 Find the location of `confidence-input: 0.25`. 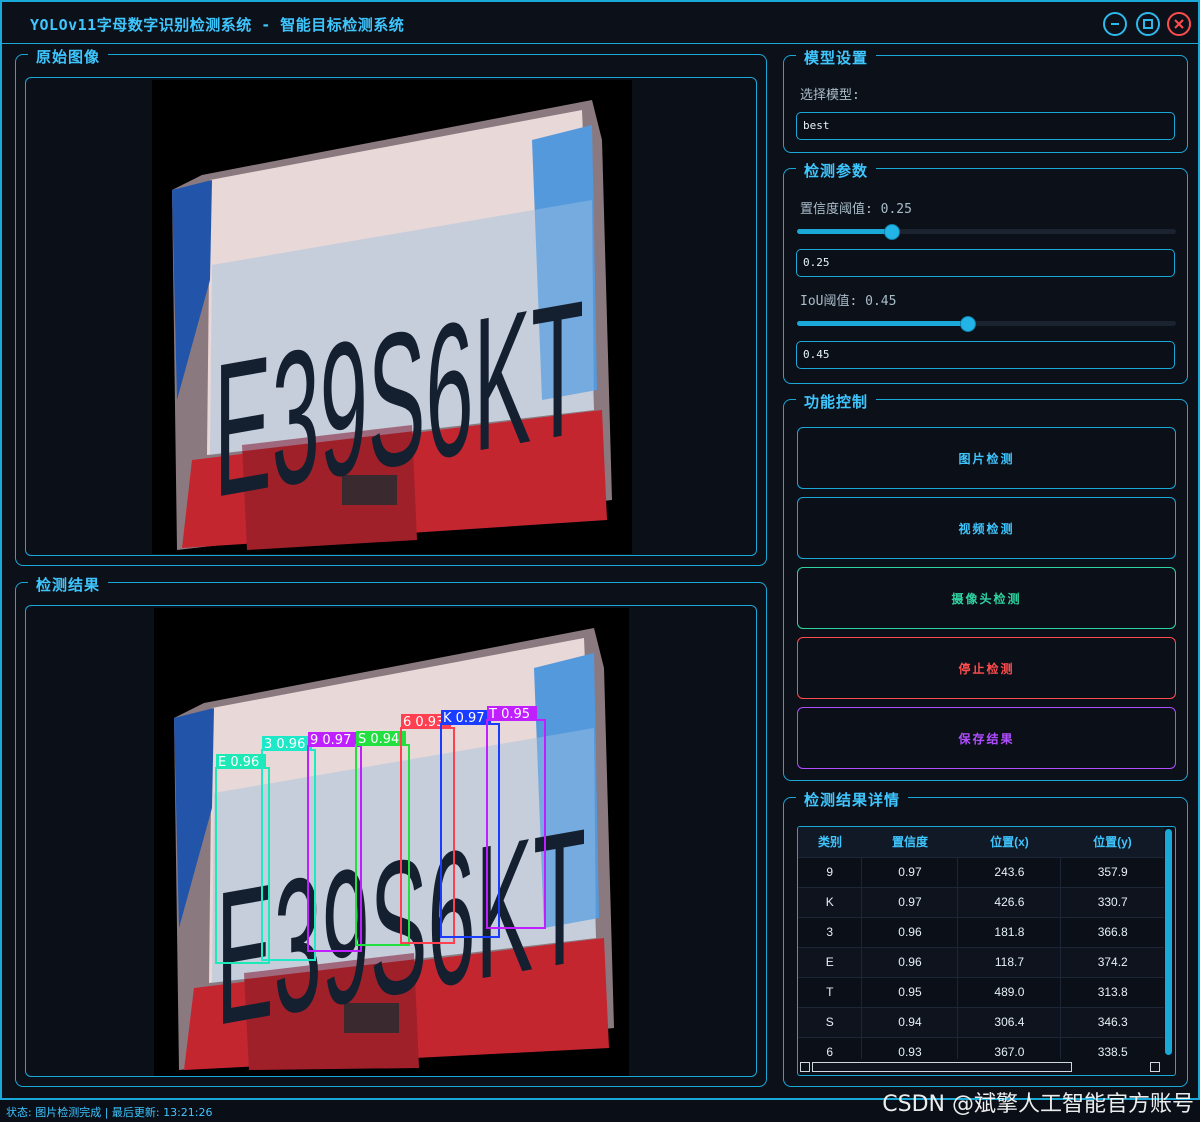

confidence-input: 0.25 is located at coordinates (985, 263).